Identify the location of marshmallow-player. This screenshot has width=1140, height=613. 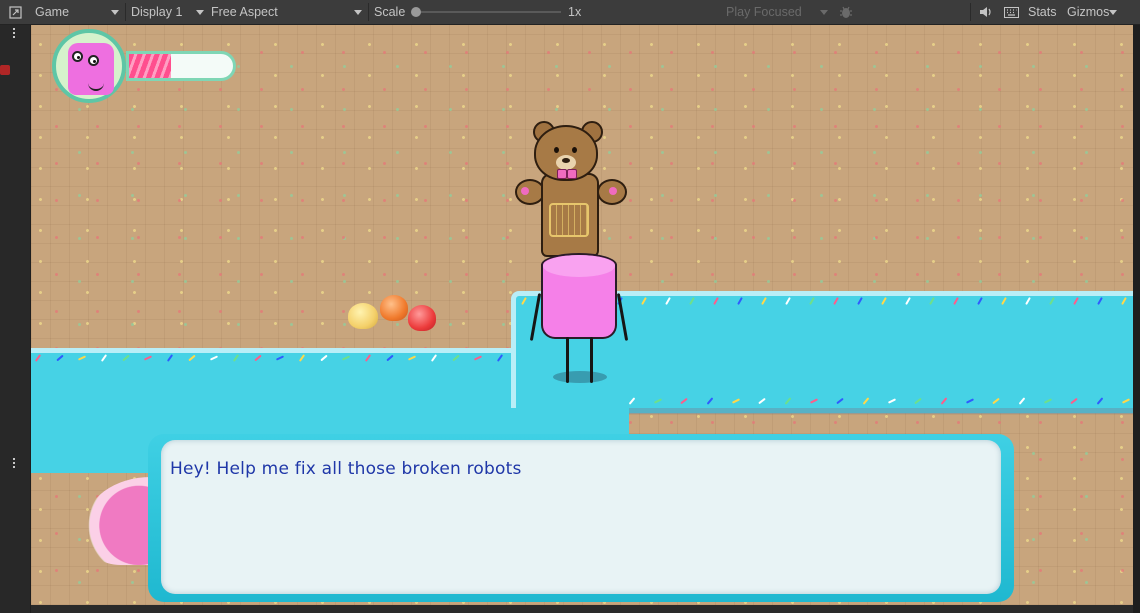
(579, 296).